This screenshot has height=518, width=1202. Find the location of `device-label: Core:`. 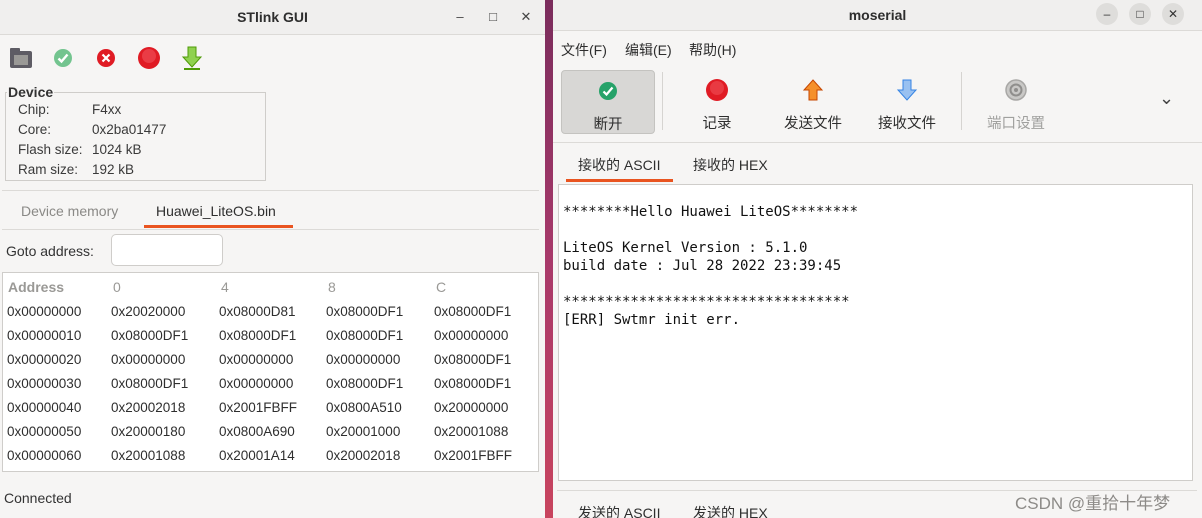

device-label: Core: is located at coordinates (35, 129).